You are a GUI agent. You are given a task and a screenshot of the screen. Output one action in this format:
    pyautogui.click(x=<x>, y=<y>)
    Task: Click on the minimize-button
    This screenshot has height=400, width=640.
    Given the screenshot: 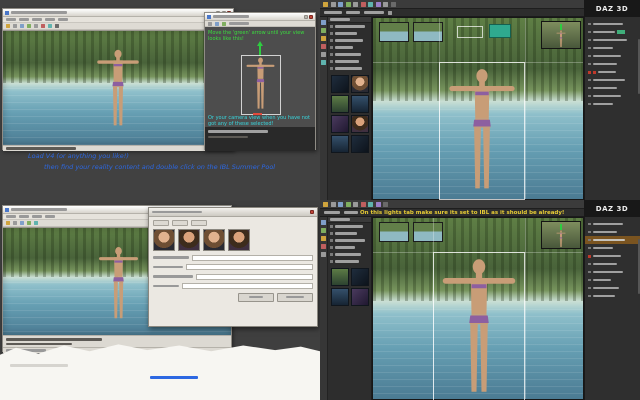 What is the action you would take?
    pyautogui.click(x=305, y=16)
    